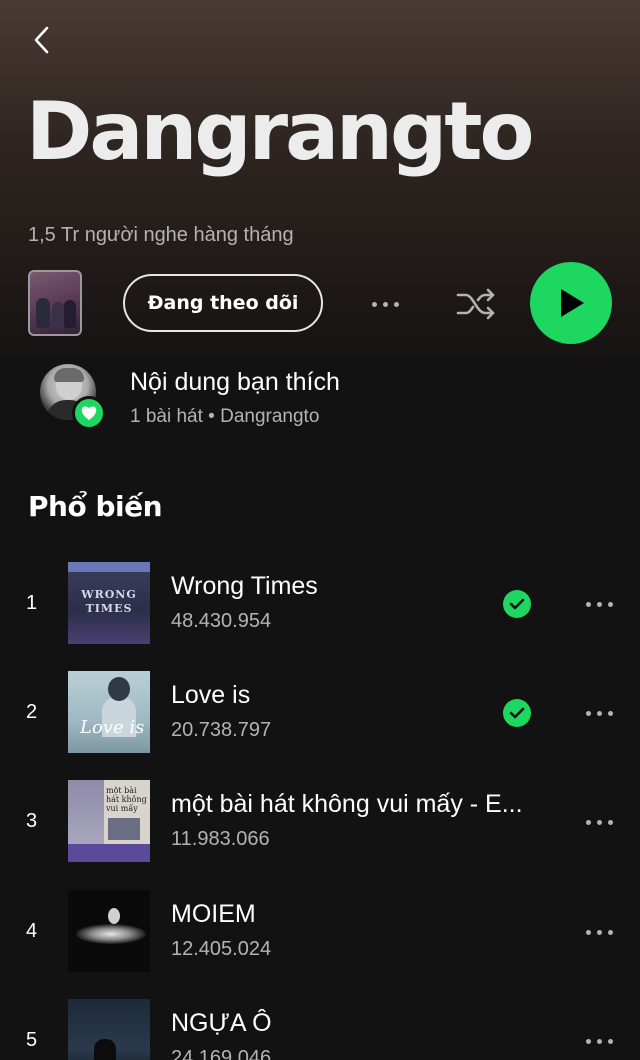 The width and height of the screenshot is (640, 1060). Describe the element at coordinates (221, 621) in the screenshot. I see `track-plays: 48.430.954` at that location.